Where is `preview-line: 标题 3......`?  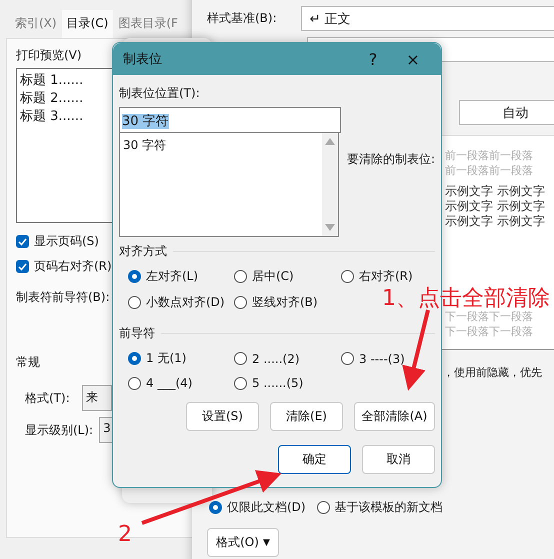 preview-line: 标题 3...... is located at coordinates (52, 116).